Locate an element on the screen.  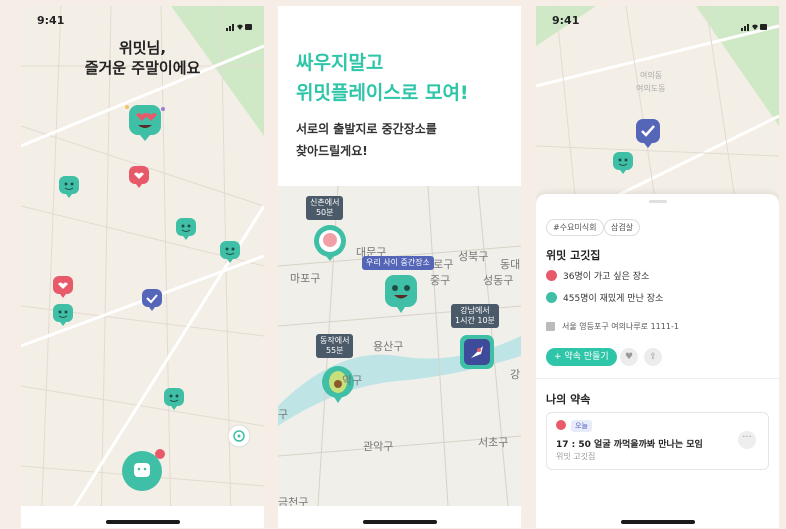
main-action-button is located at coordinates (143, 470).